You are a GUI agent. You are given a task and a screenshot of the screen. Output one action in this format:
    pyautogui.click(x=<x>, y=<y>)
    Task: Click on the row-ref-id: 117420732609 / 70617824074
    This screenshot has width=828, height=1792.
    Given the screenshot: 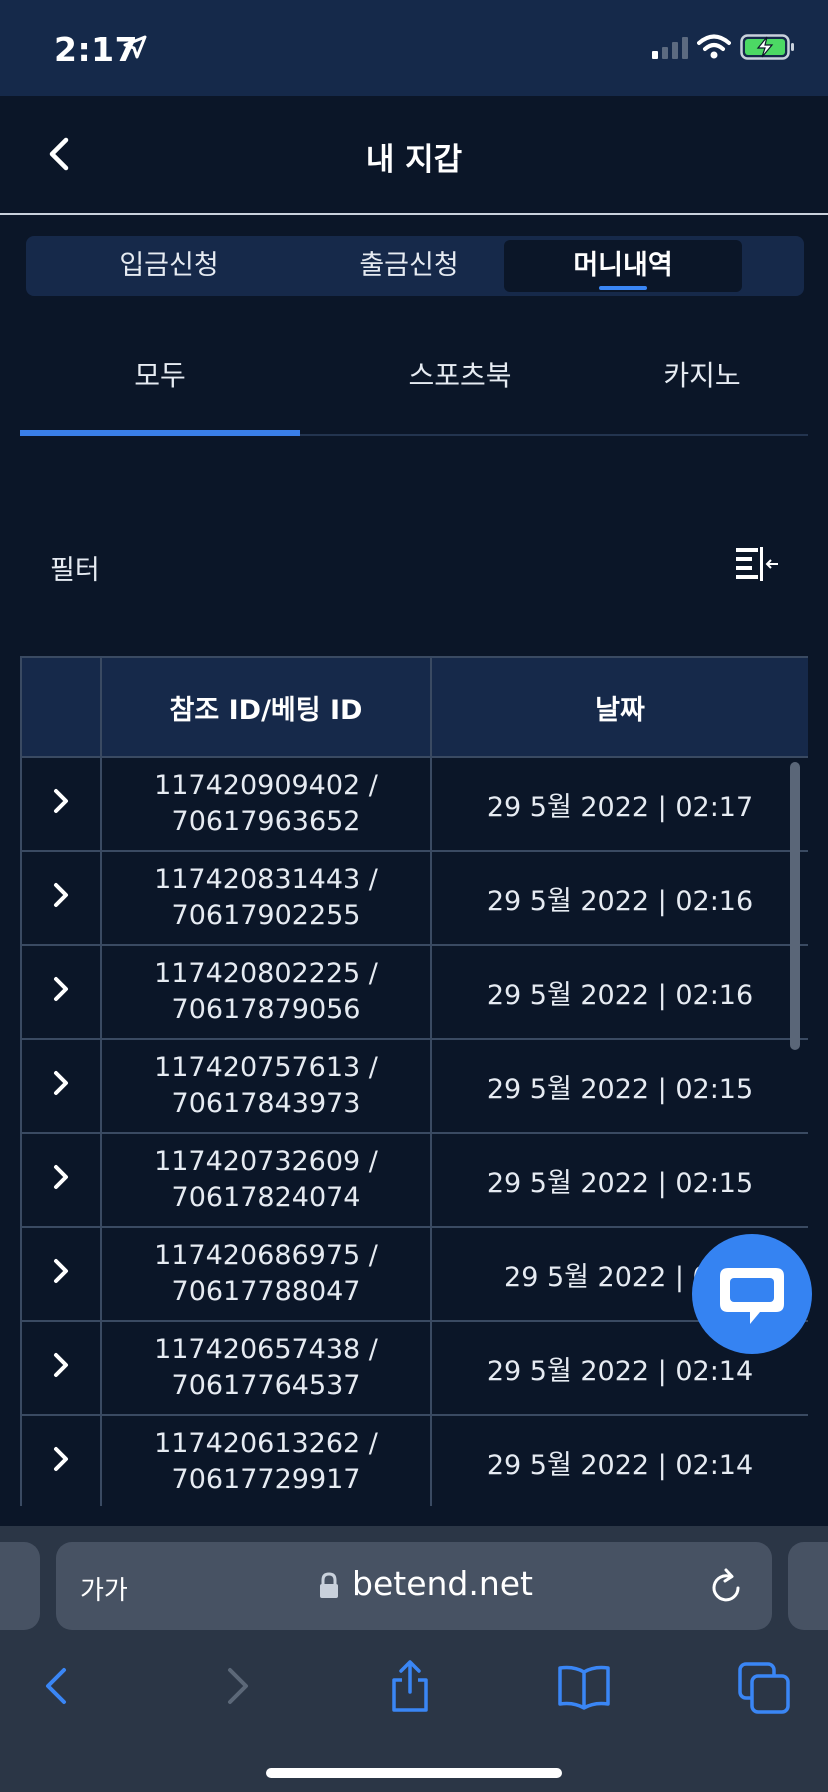 What is the action you would take?
    pyautogui.click(x=266, y=1180)
    